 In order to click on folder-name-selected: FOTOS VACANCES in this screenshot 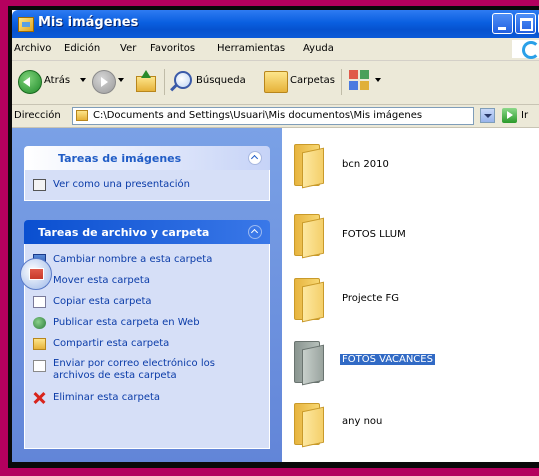, I will do `click(387, 359)`.